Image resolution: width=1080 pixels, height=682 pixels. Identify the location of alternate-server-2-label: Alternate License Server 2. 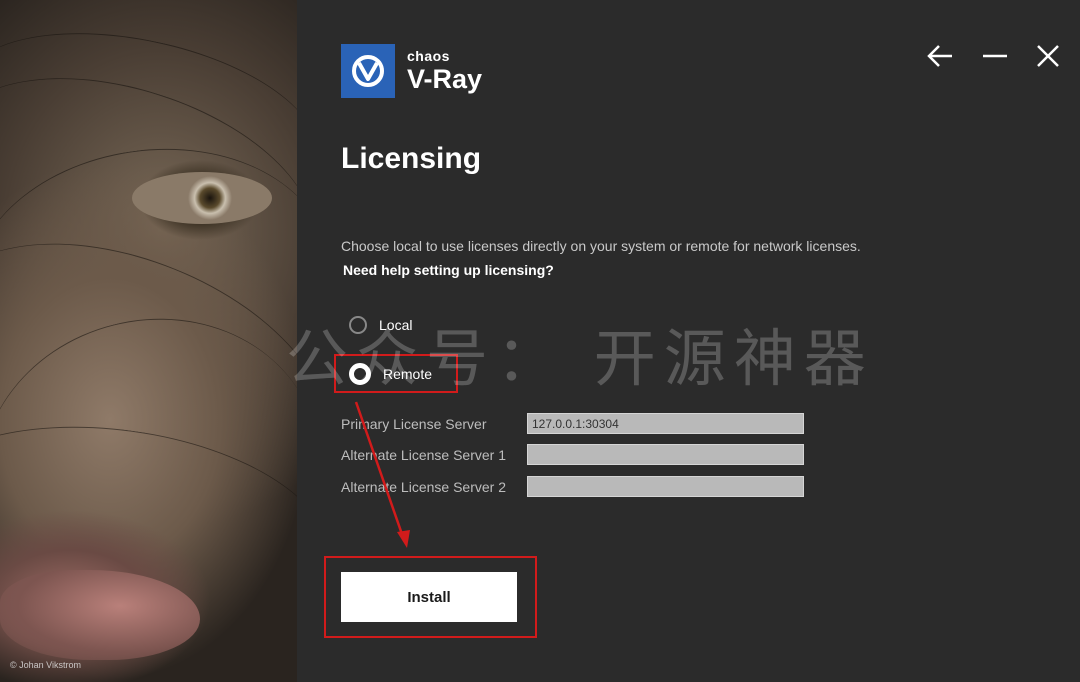
(423, 486).